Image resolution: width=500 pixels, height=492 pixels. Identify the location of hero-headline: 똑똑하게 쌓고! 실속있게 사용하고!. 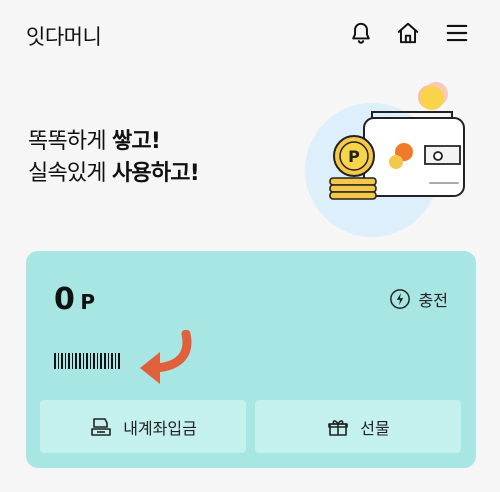
(114, 158).